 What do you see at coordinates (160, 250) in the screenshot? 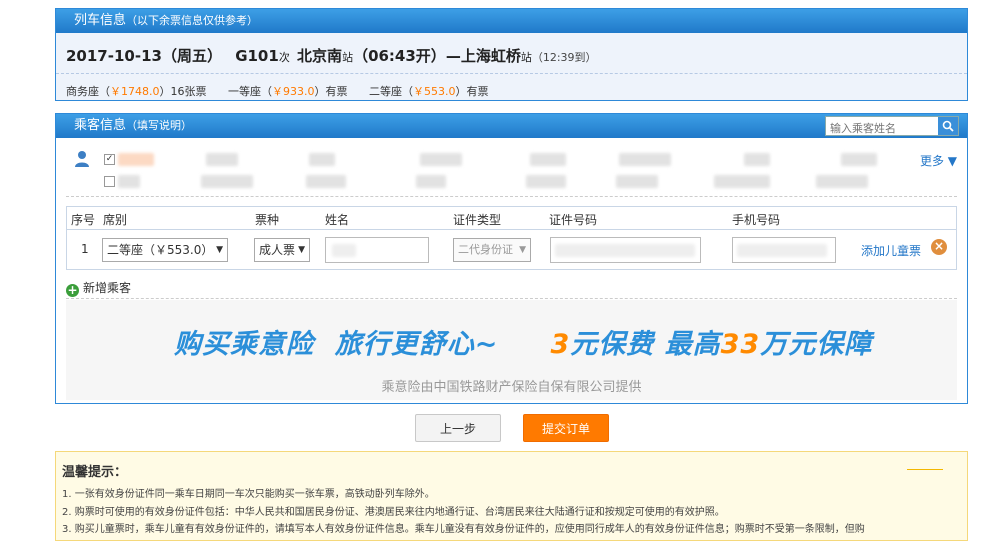
I see `seat-select-value: 二等座（￥553.0）` at bounding box center [160, 250].